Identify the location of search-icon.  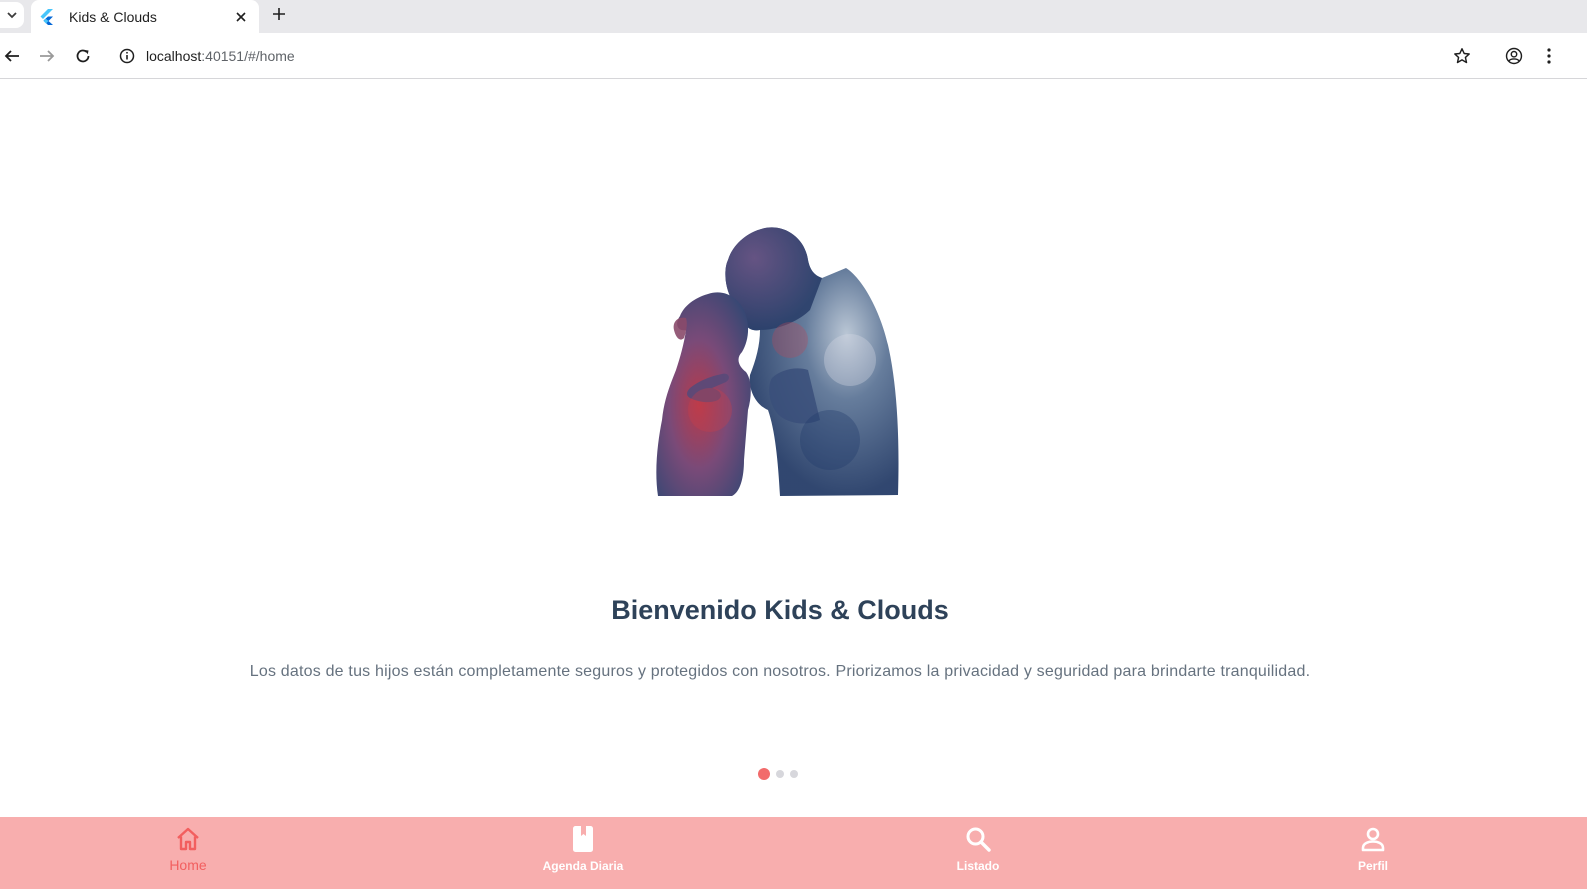
(978, 839).